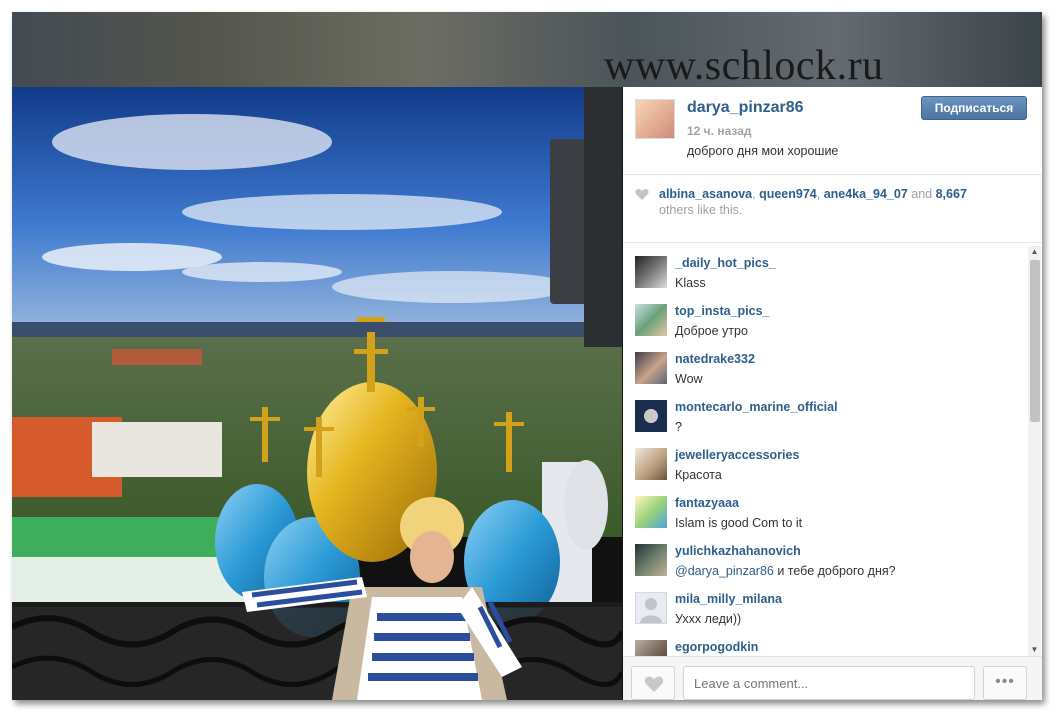 This screenshot has height=719, width=1060. What do you see at coordinates (825, 646) in the screenshot?
I see `comment-item: egorpogodkin` at bounding box center [825, 646].